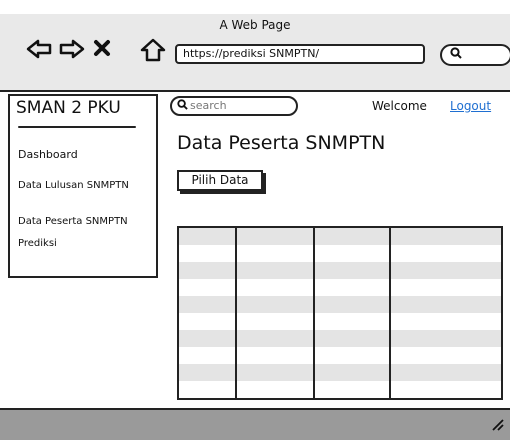 The height and width of the screenshot is (440, 510). Describe the element at coordinates (255, 7) in the screenshot. I see `top-strip` at that location.